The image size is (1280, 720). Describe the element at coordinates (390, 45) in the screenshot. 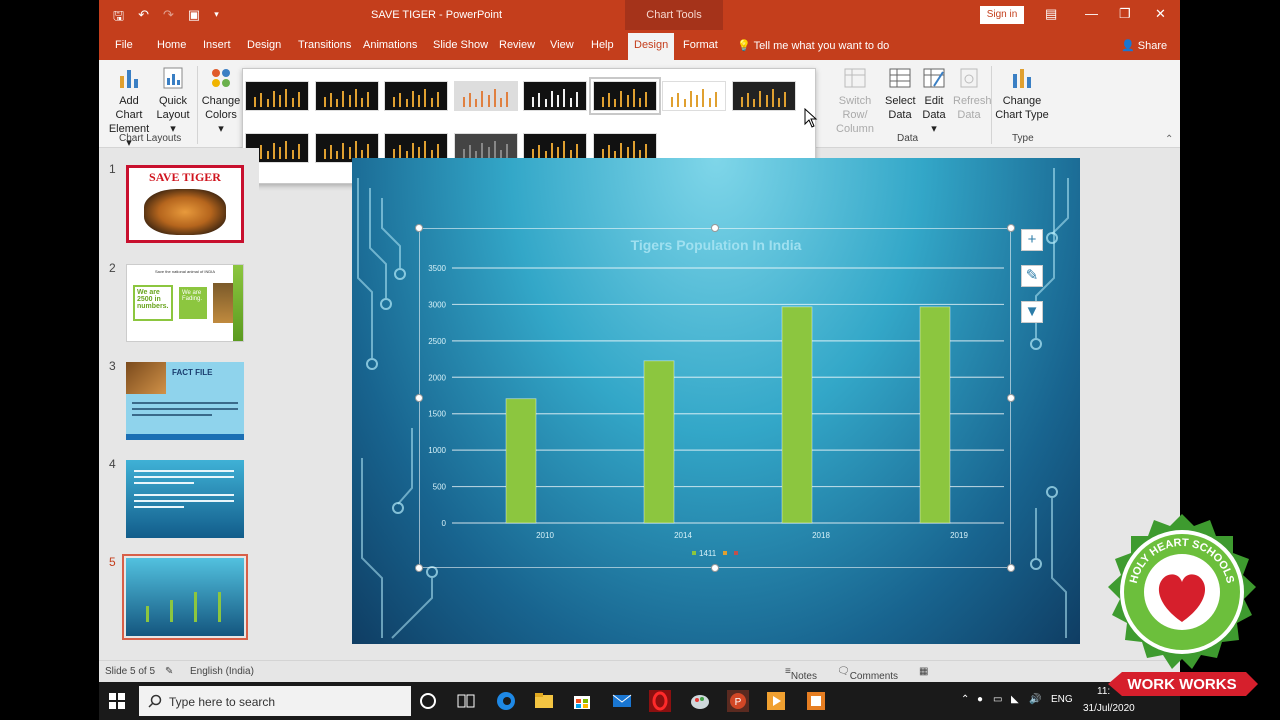

I see `tab-animations: Animations` at that location.